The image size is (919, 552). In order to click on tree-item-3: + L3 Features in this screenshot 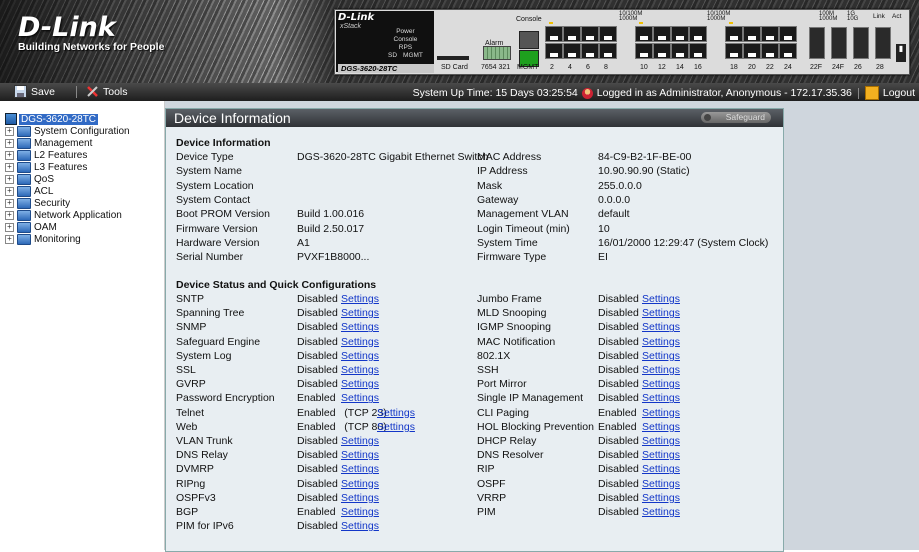, I will do `click(46, 167)`.